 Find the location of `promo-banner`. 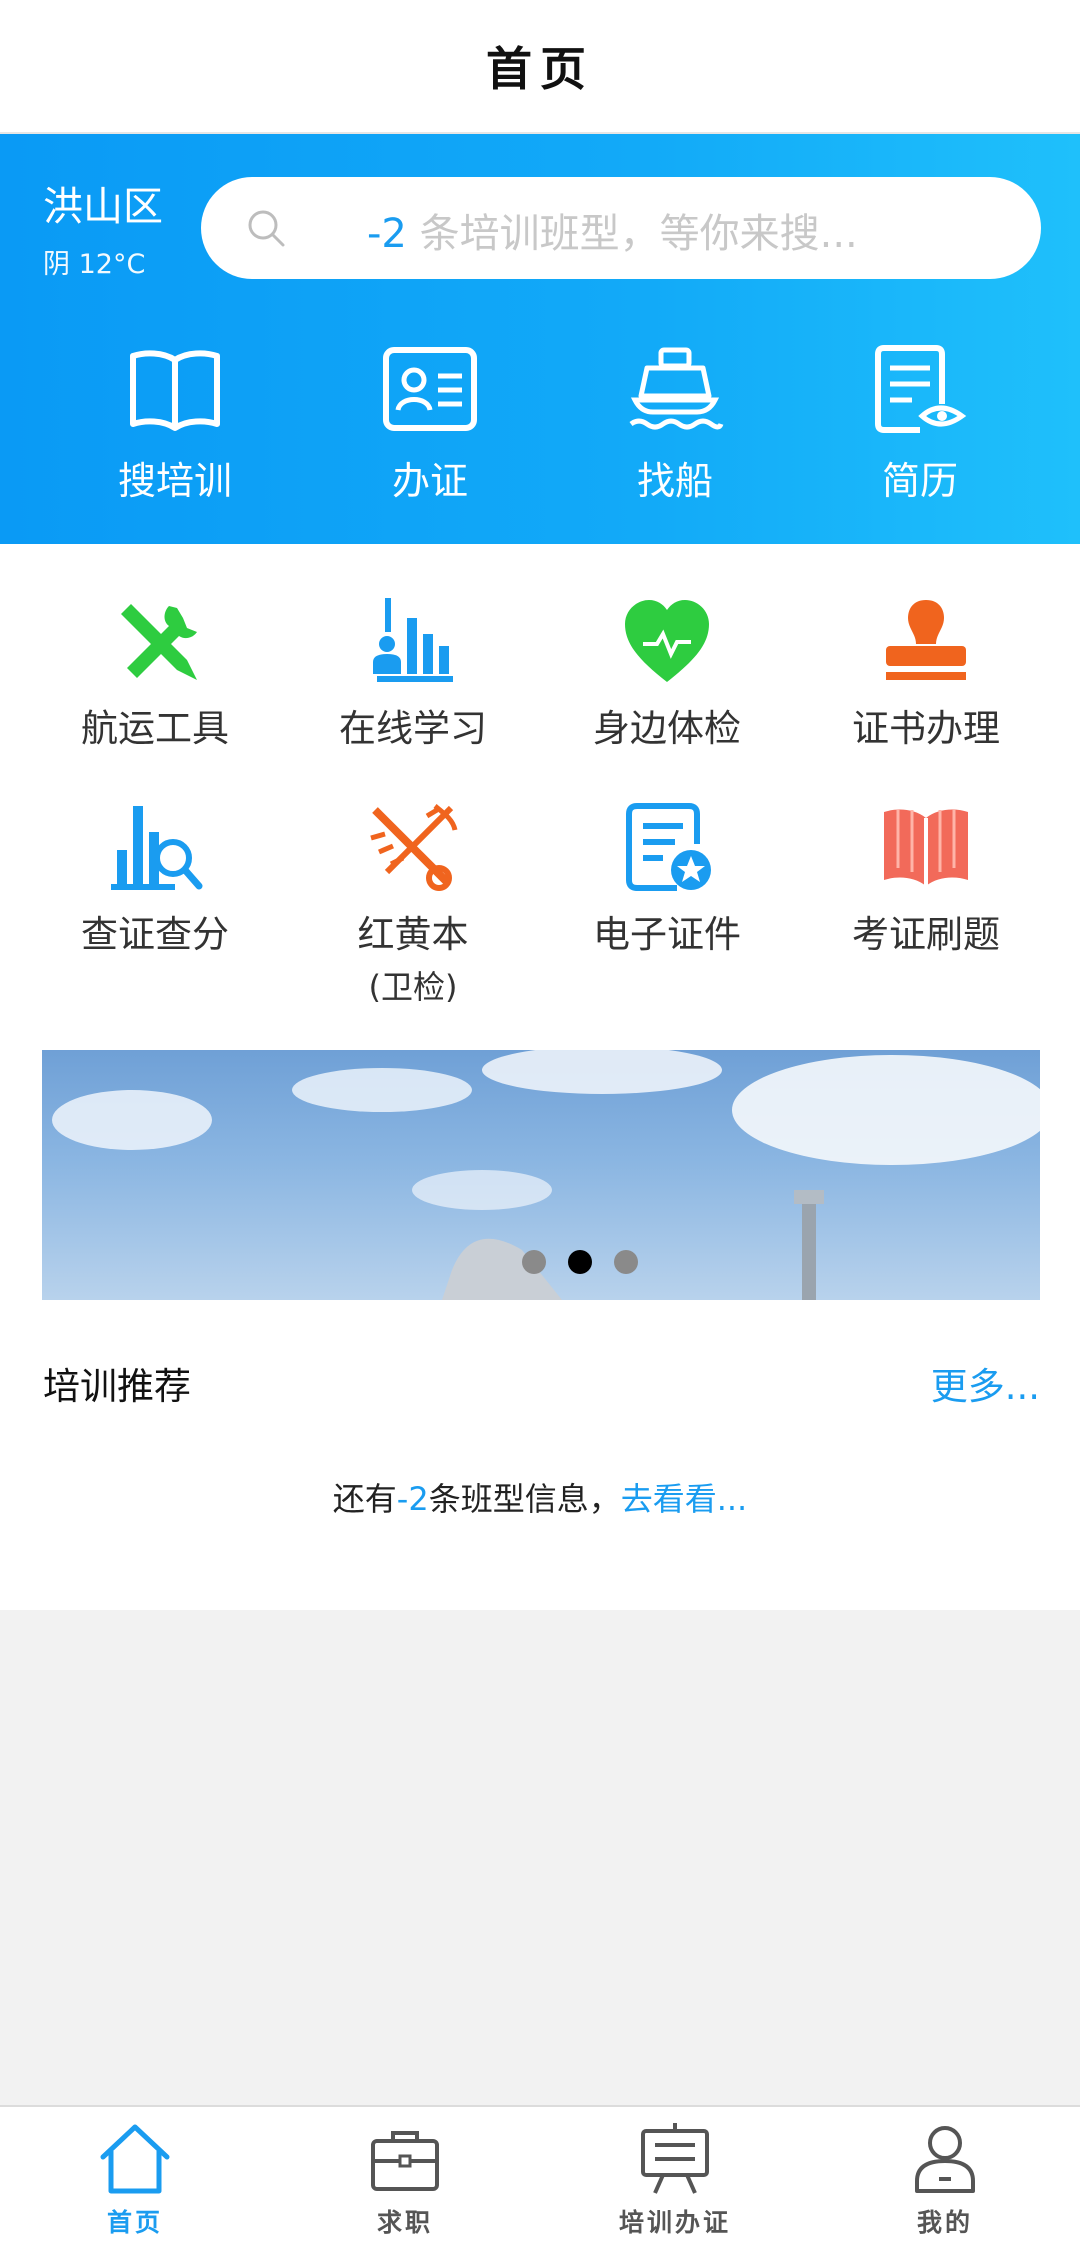

promo-banner is located at coordinates (541, 1175).